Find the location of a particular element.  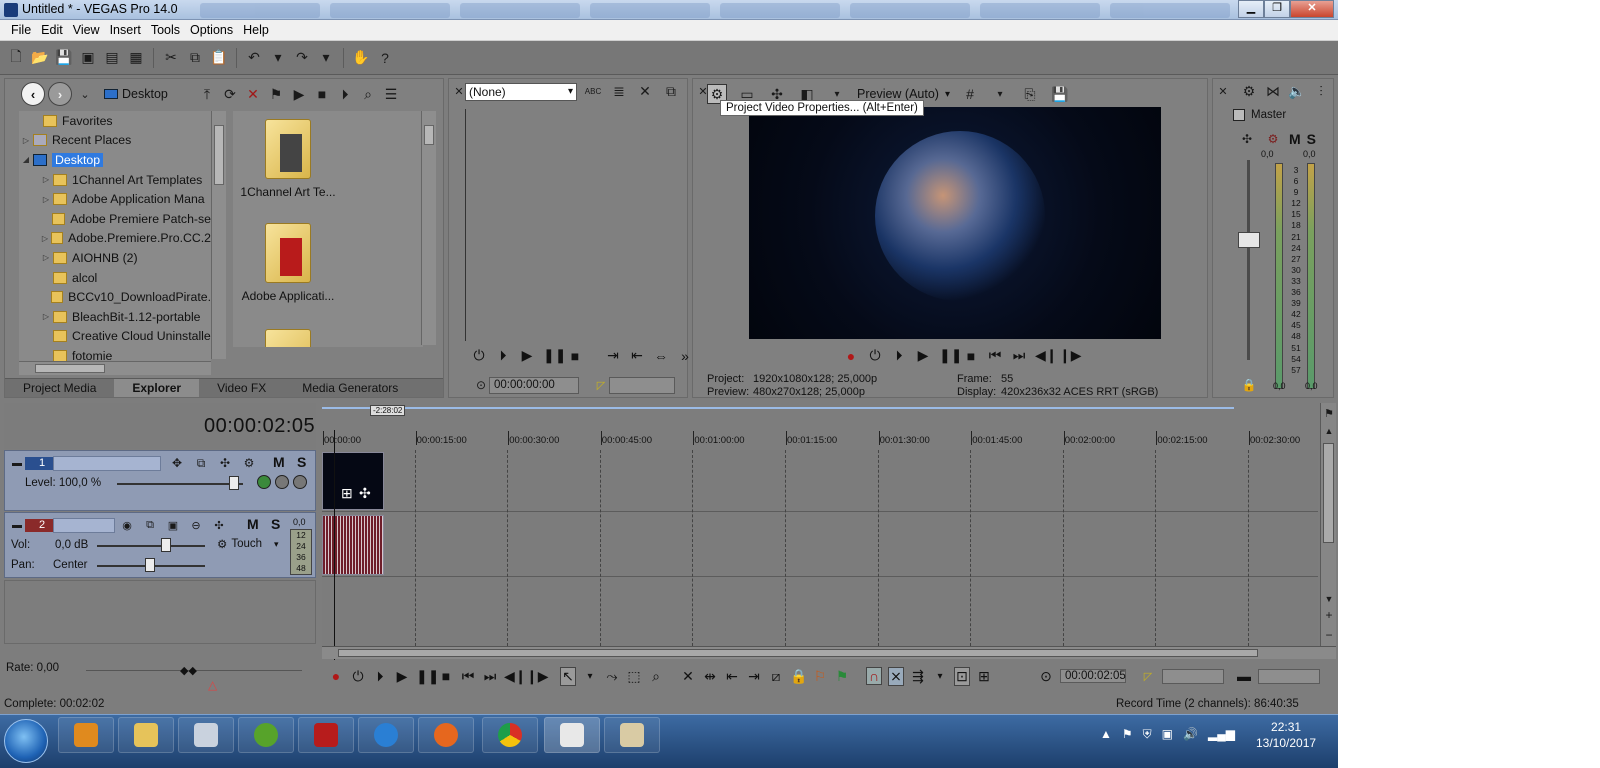

close-panel-icon: ✕ is located at coordinates (1223, 91).